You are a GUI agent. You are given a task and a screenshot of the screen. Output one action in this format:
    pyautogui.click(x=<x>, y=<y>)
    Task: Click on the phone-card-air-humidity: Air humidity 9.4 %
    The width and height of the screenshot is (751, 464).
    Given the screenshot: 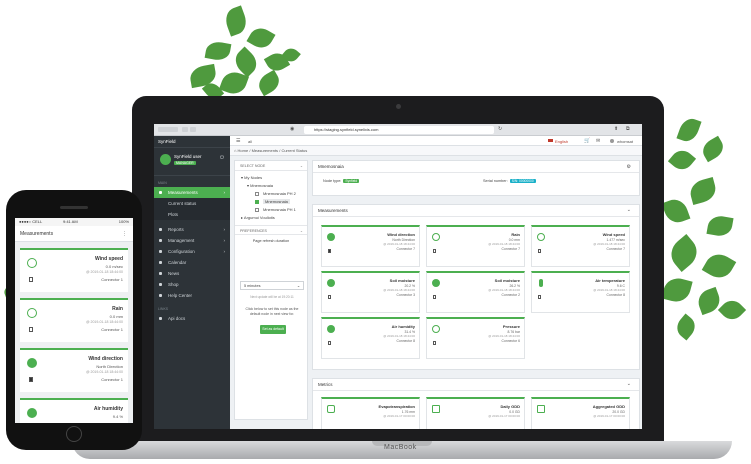 What is the action you would take?
    pyautogui.click(x=74, y=410)
    